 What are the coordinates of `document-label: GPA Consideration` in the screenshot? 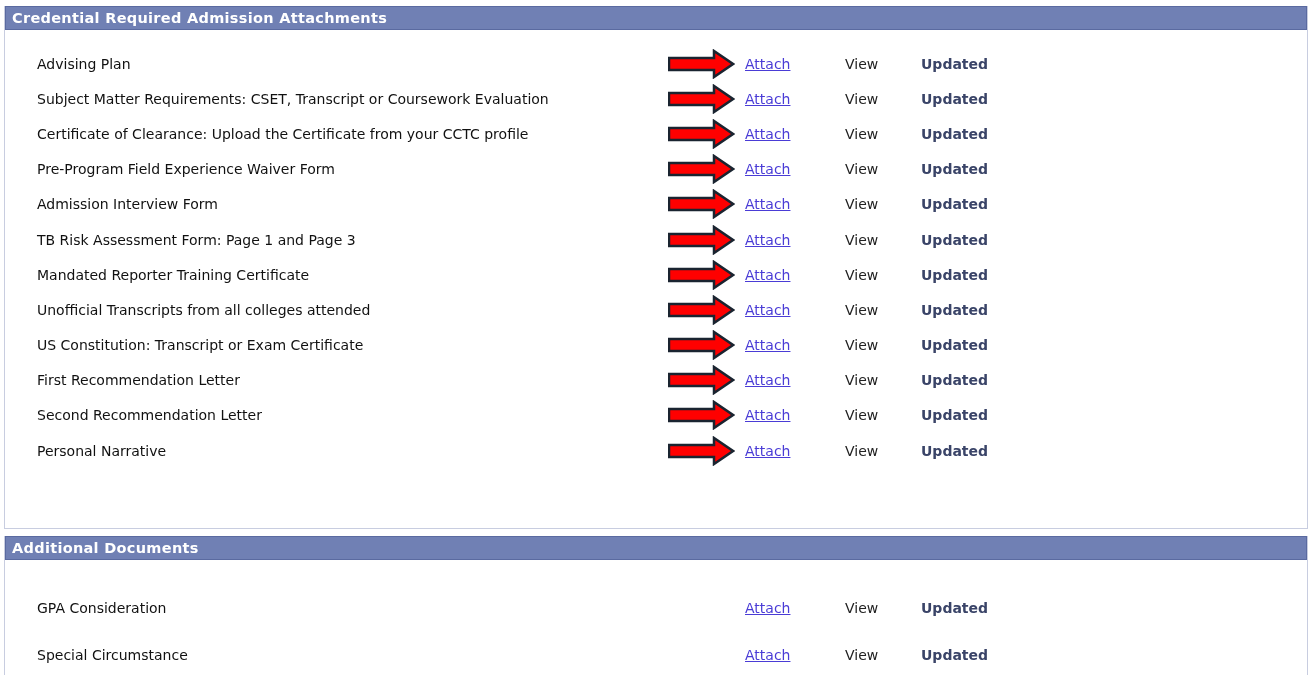 It's located at (102, 607).